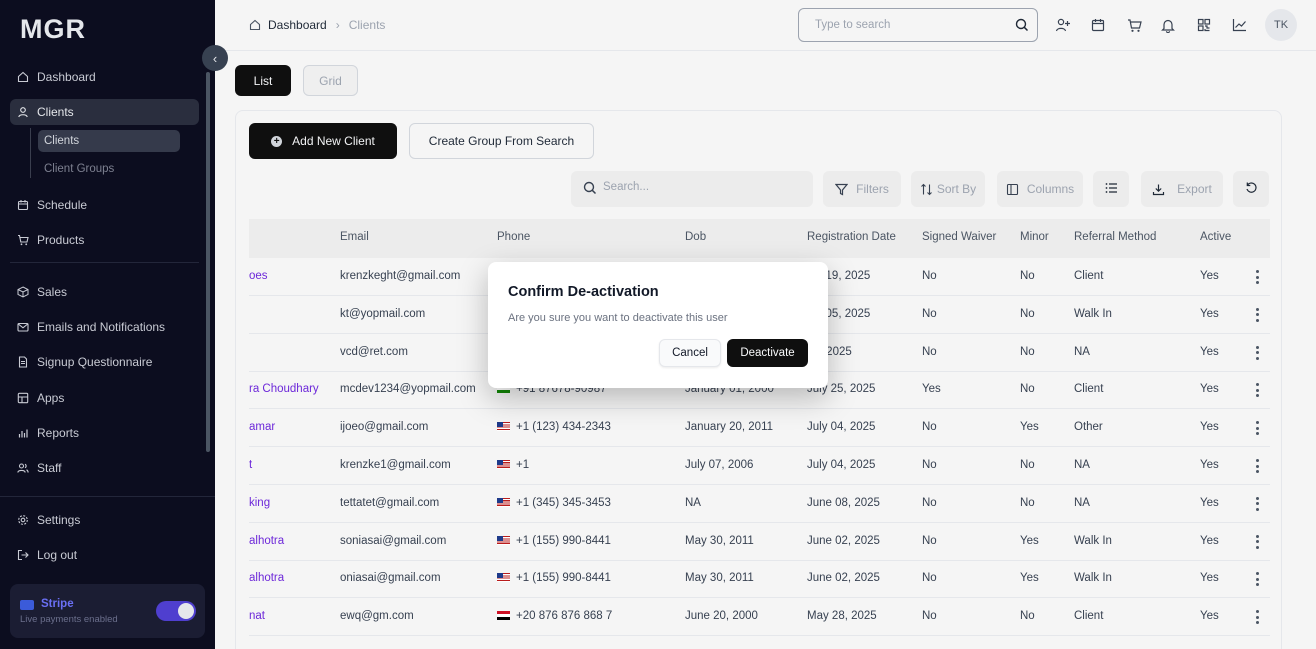  Describe the element at coordinates (698, 187) in the screenshot. I see `table-search-input` at that location.